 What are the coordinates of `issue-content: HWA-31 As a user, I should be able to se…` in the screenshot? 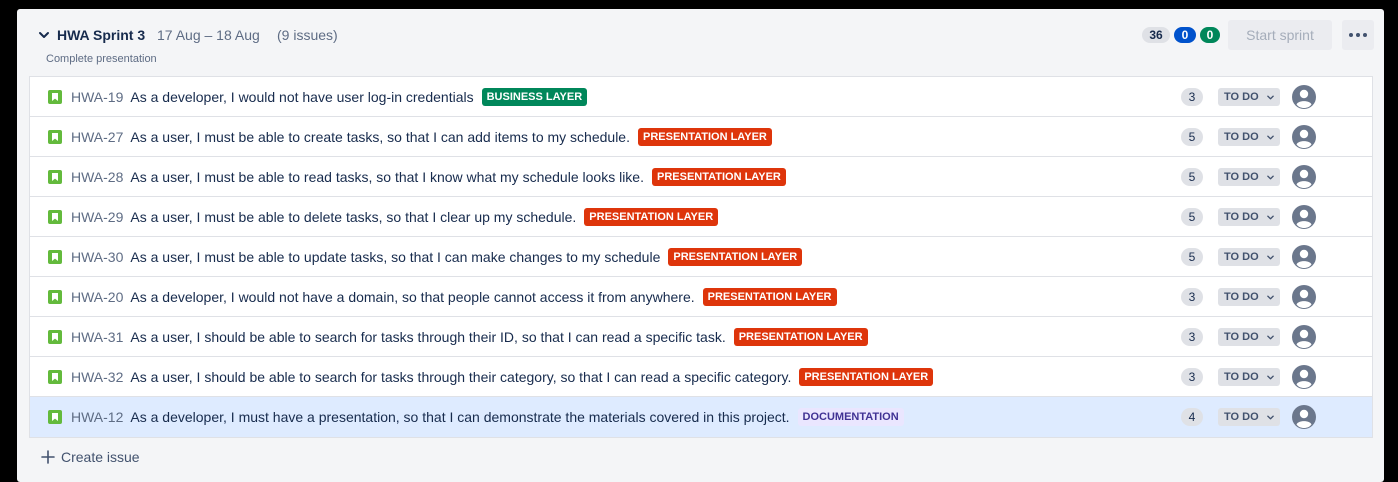 It's located at (469, 337).